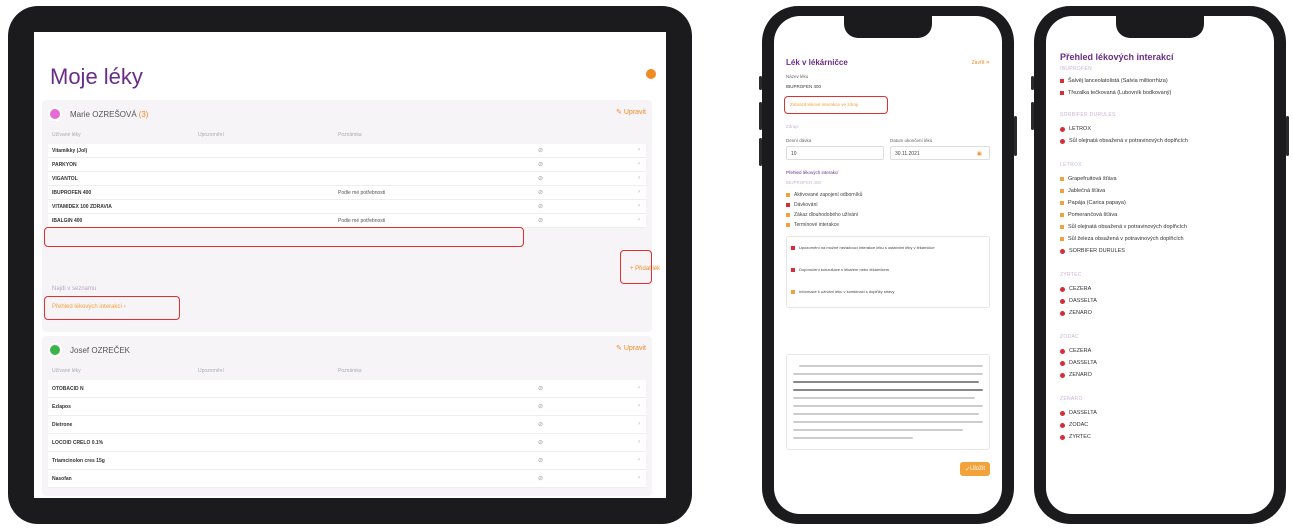 Image resolution: width=1293 pixels, height=528 pixels. Describe the element at coordinates (940, 153) in the screenshot. I see `date-input: 30.11.2021 ▣` at that location.